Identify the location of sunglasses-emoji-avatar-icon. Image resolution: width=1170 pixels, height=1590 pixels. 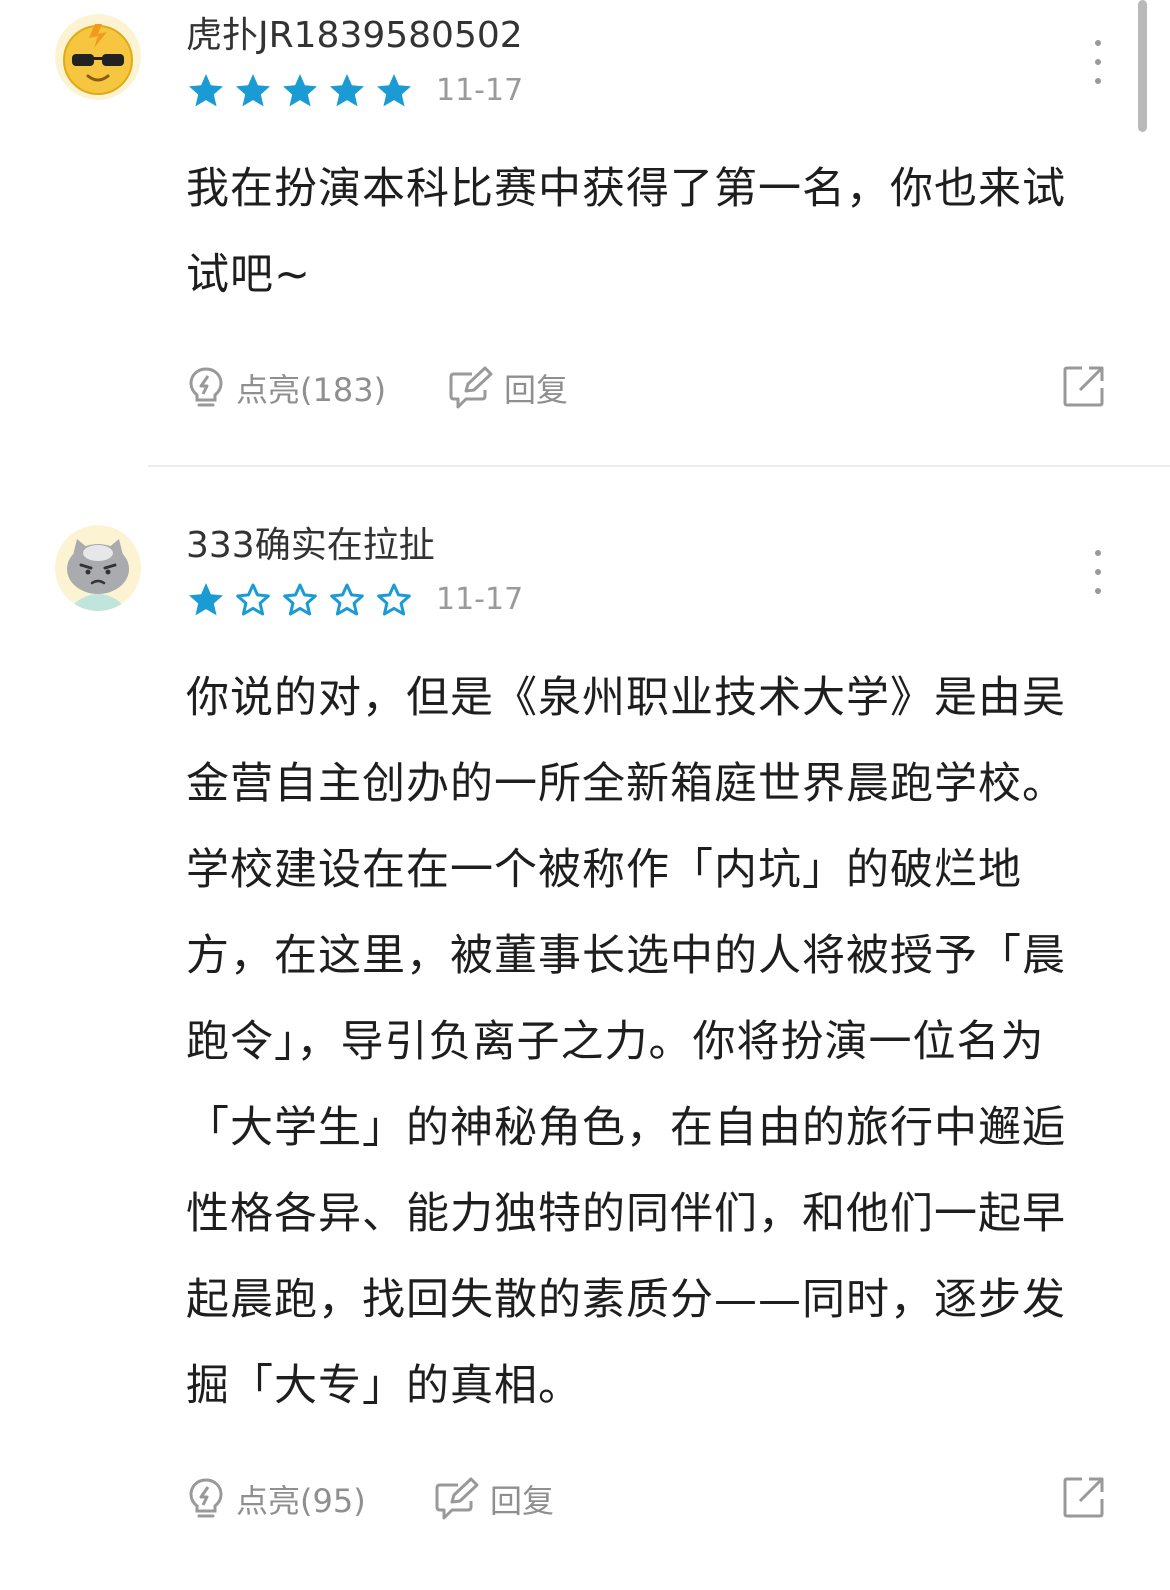
(98, 57).